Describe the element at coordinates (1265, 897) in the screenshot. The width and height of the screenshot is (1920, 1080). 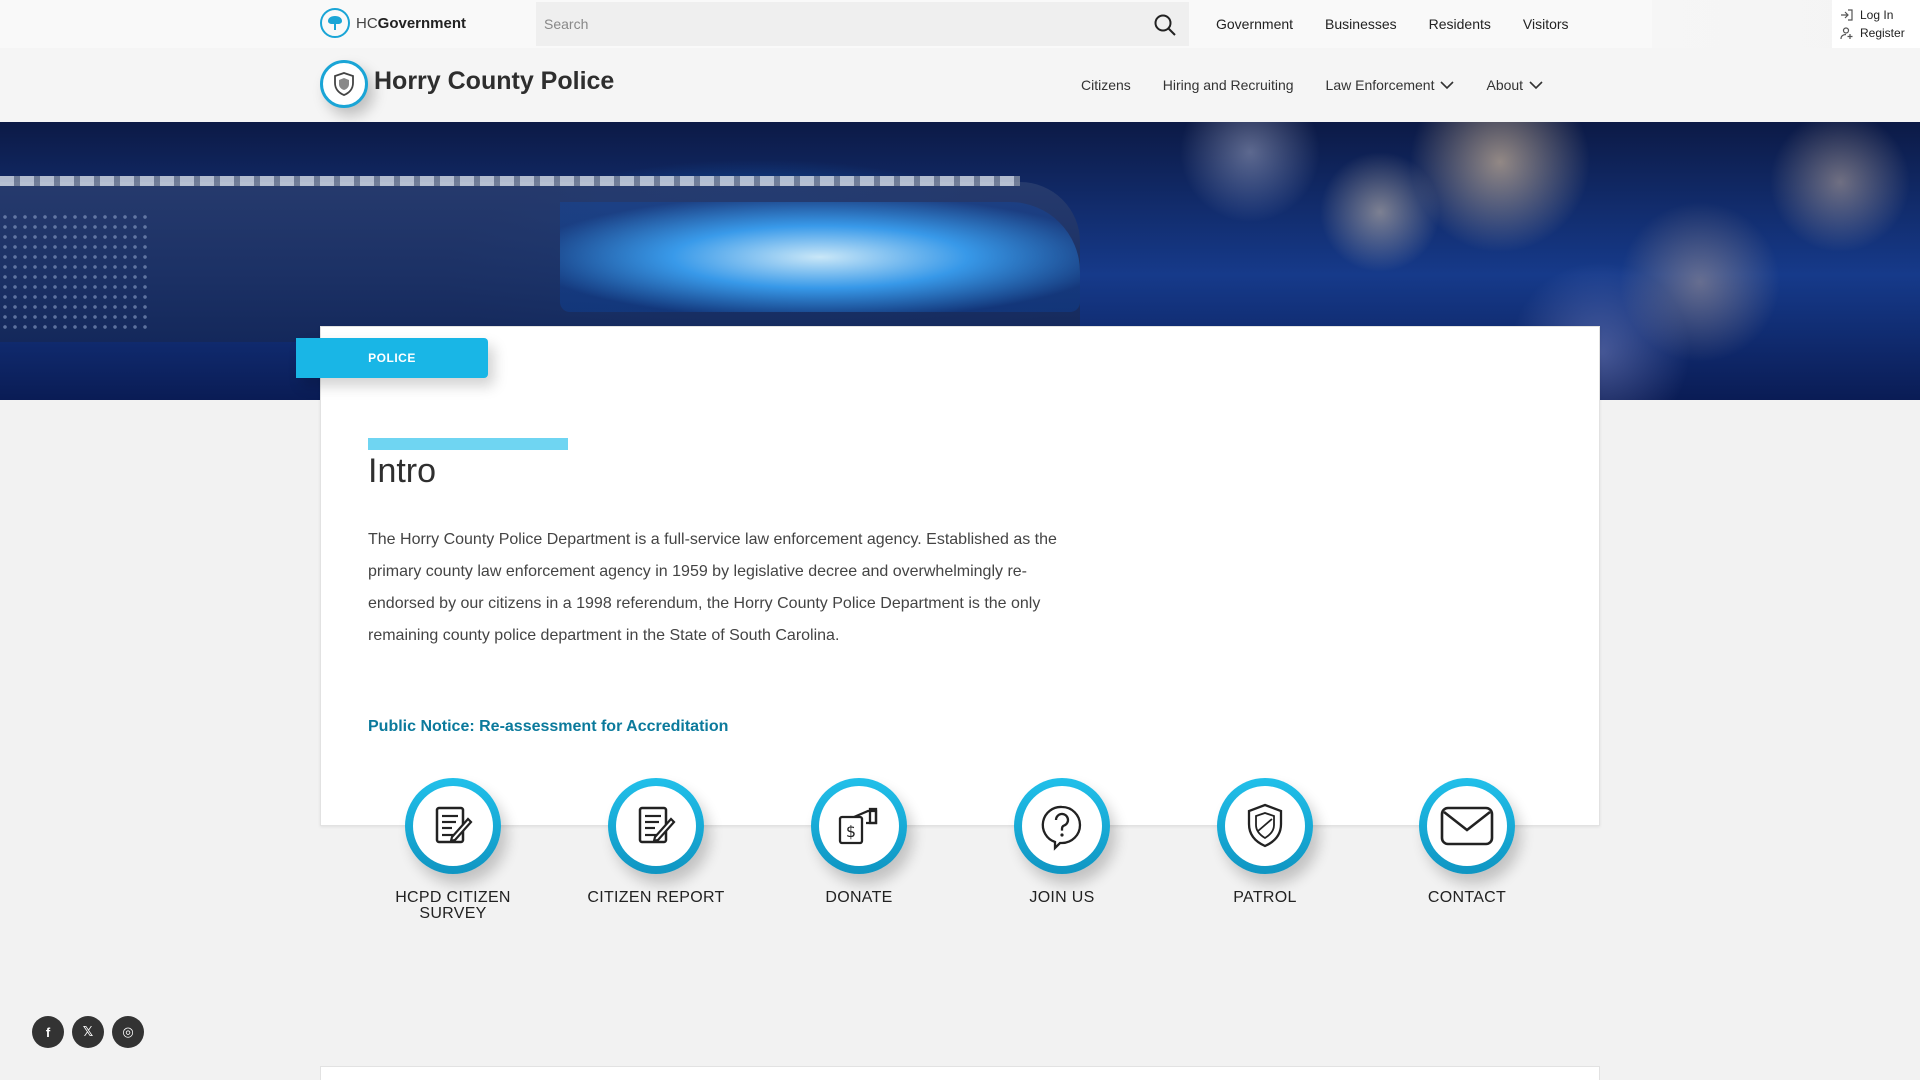
I see `quick-link-label: PATROL` at that location.